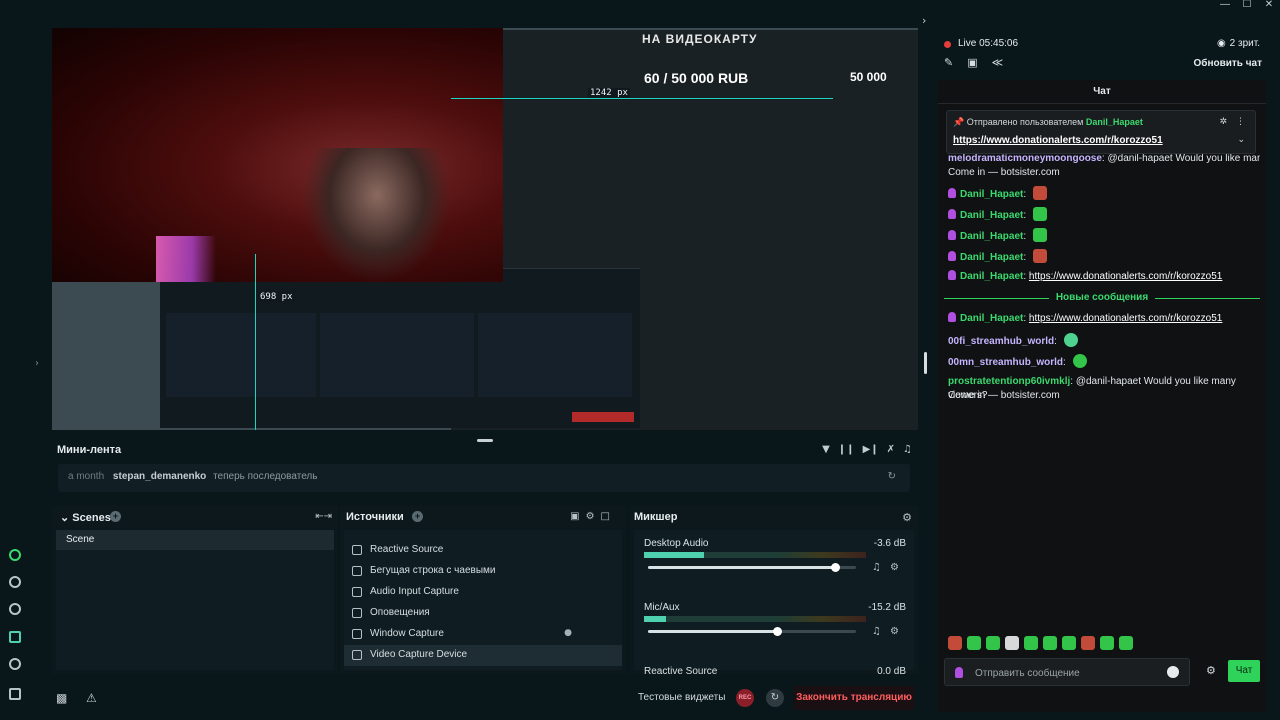  Describe the element at coordinates (1009, 381) in the screenshot. I see `chat-username: prostratetentionp60ivmklj` at that location.